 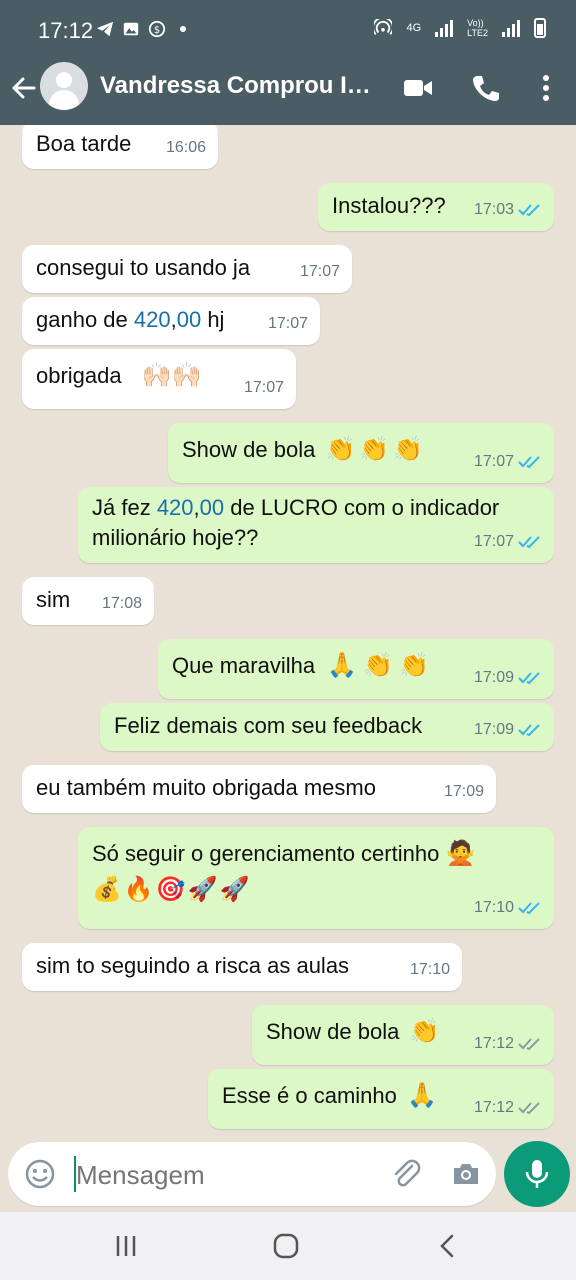 I want to click on message-time: 17:08, so click(x=121, y=603).